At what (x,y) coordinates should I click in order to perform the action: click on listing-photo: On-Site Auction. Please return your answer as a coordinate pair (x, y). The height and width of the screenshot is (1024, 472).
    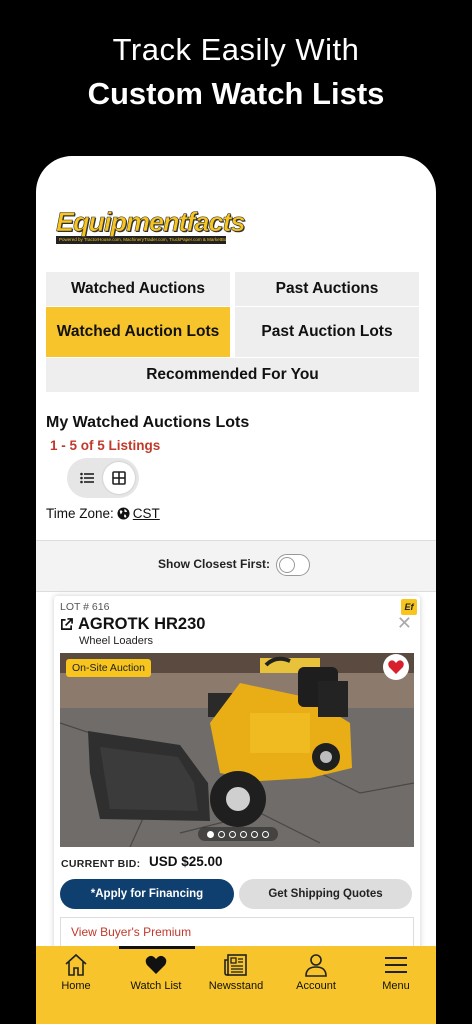
    Looking at the image, I should click on (237, 750).